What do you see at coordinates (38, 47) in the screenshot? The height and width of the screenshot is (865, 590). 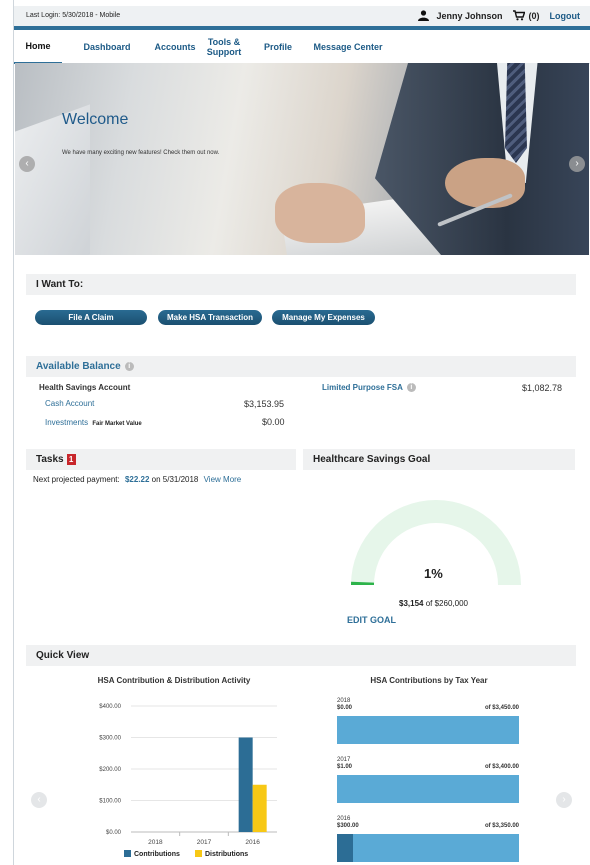 I see `nav-home: Home` at bounding box center [38, 47].